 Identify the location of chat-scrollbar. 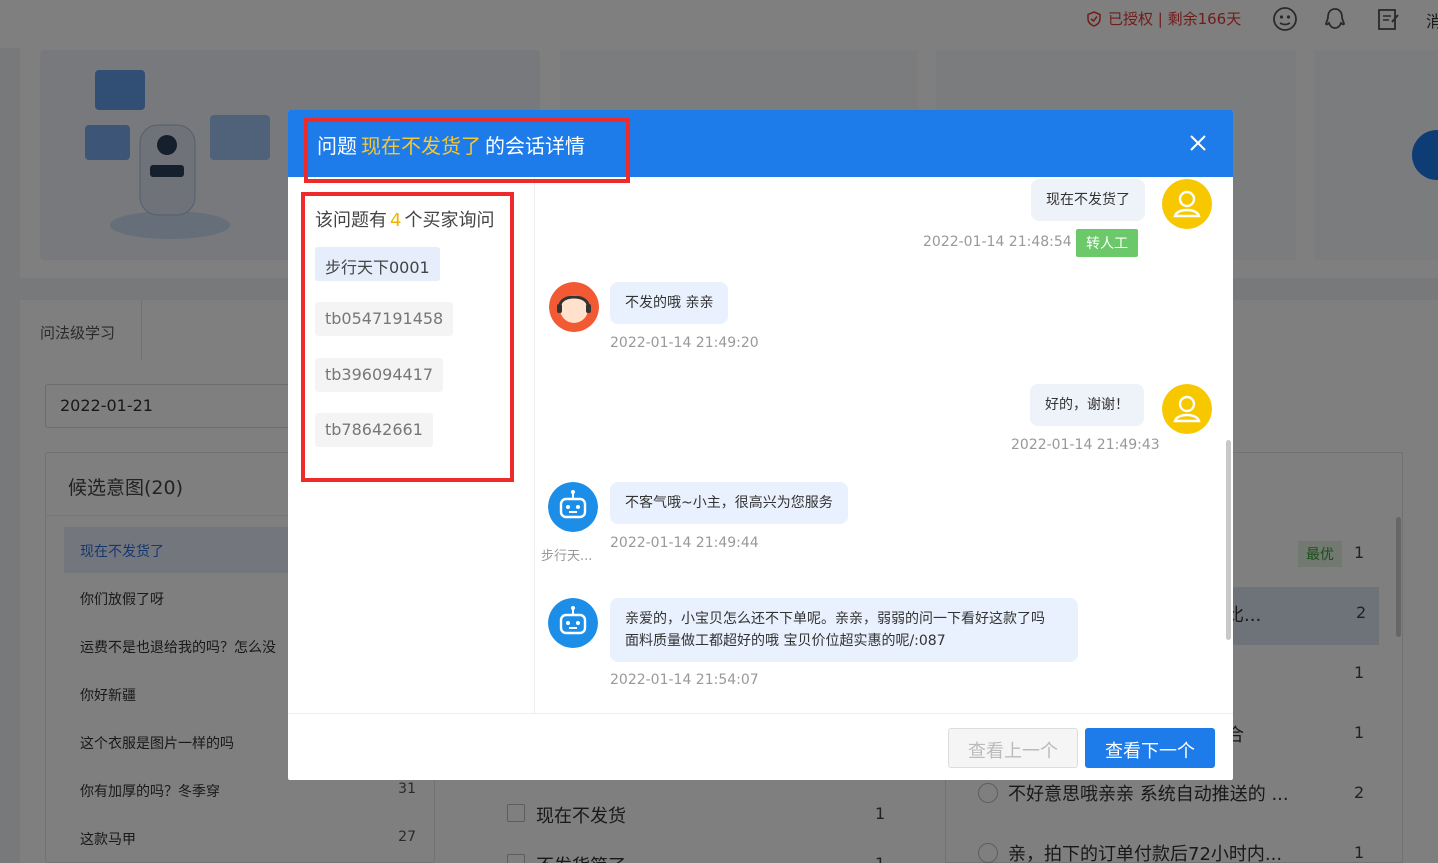
(1228, 540).